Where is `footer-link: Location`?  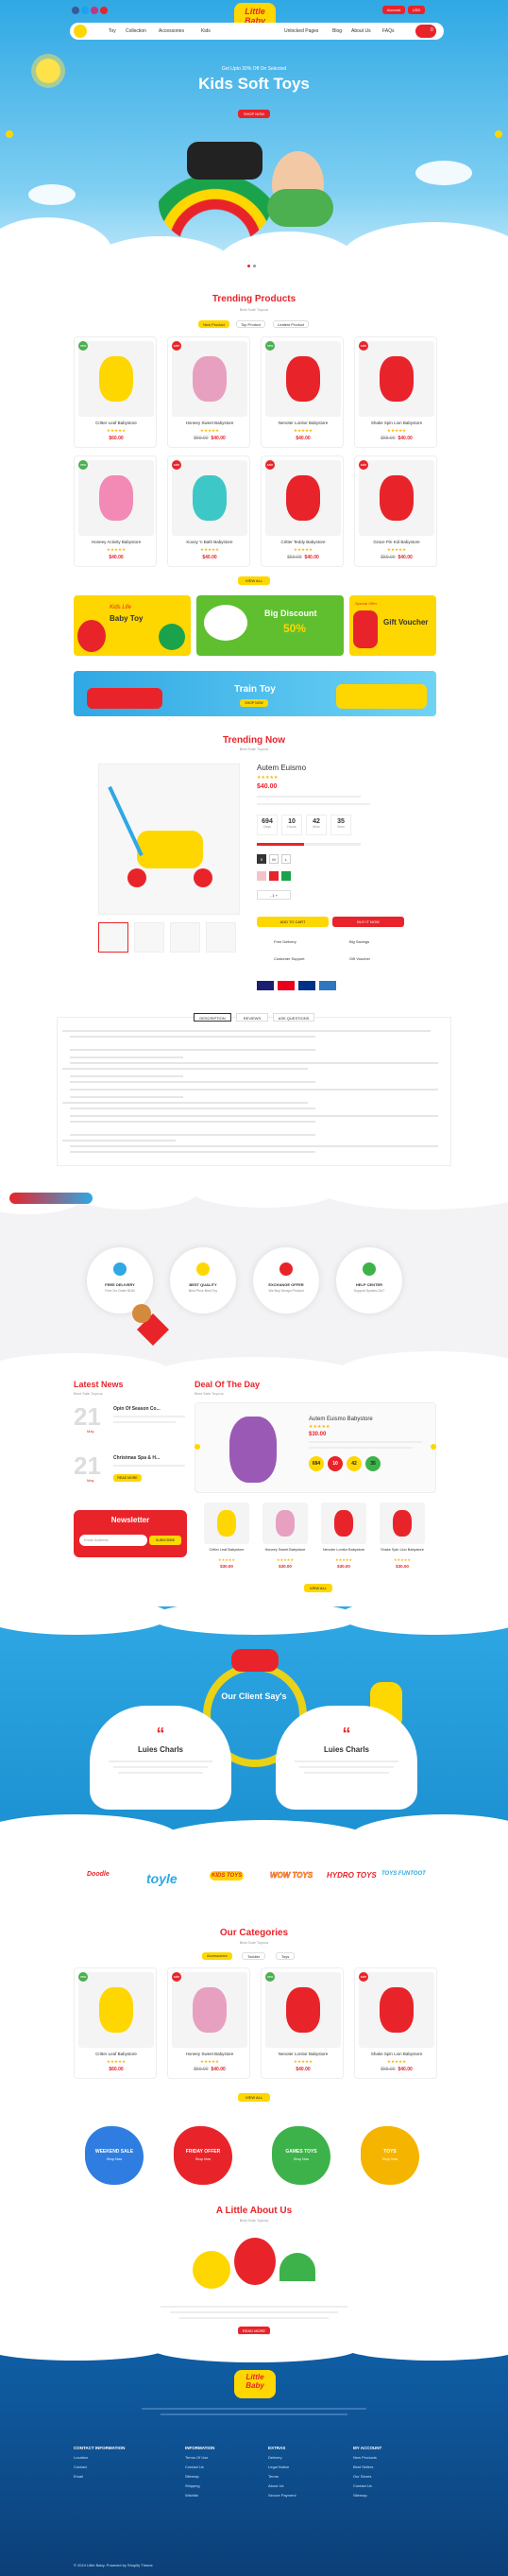 footer-link: Location is located at coordinates (99, 2457).